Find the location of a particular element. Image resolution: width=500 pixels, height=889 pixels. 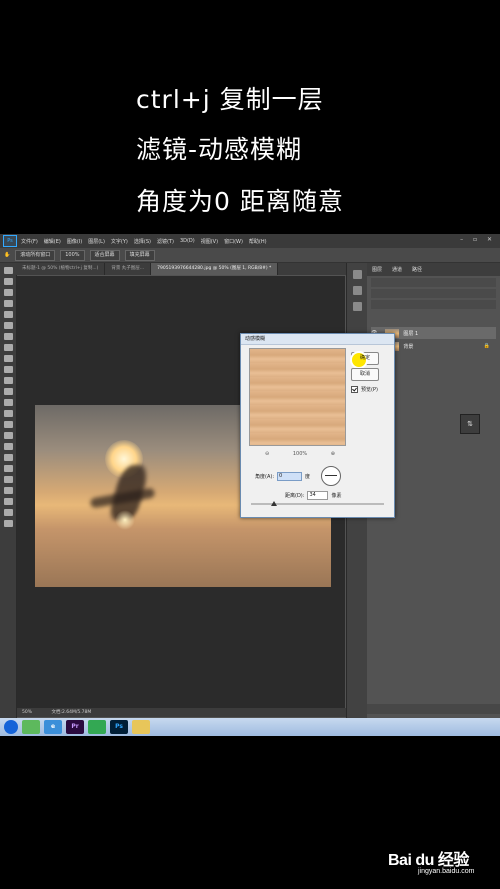

photoshop-logo-icon: Ps is located at coordinates (10, 241).